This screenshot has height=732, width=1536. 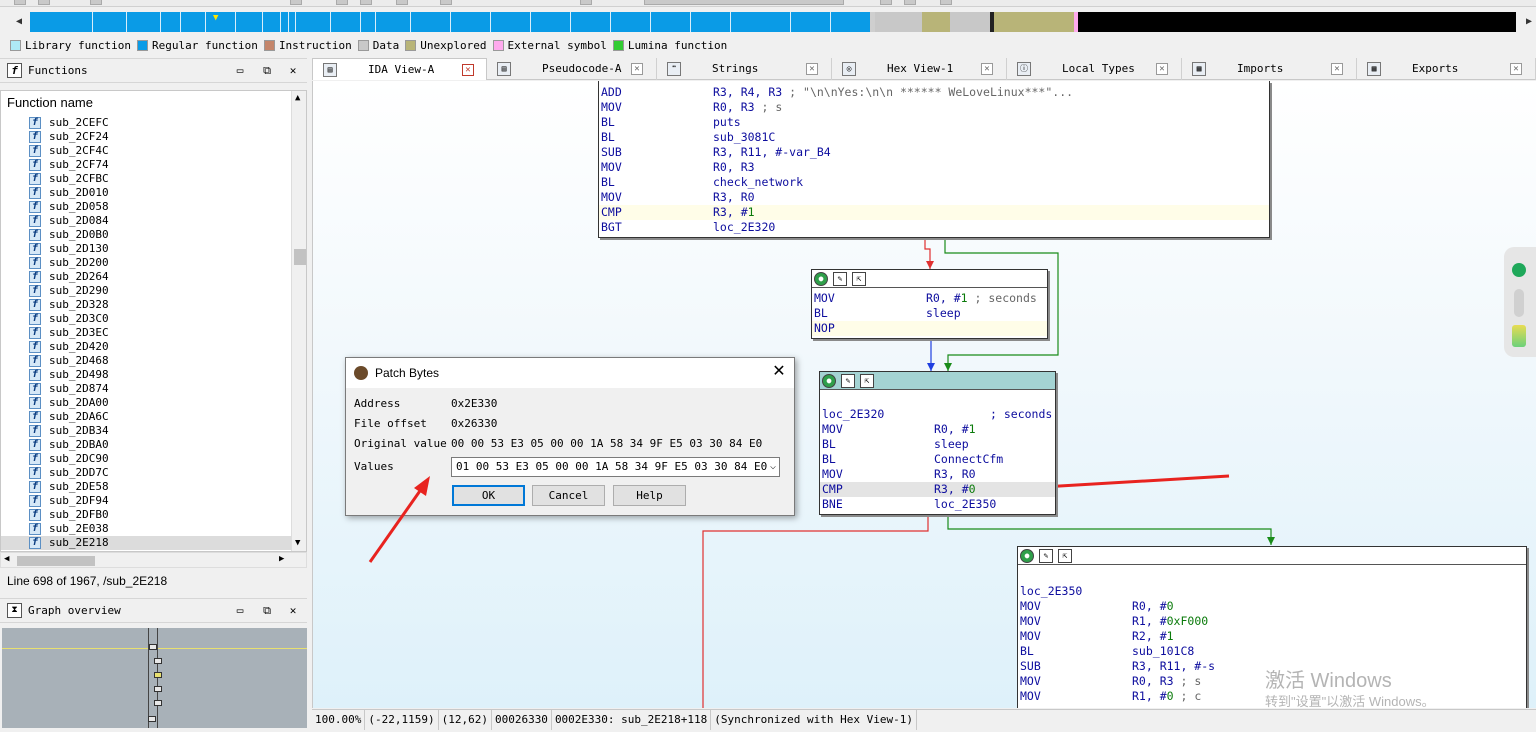 What do you see at coordinates (146, 389) in the screenshot?
I see `function-list-item: f sub_2D874` at bounding box center [146, 389].